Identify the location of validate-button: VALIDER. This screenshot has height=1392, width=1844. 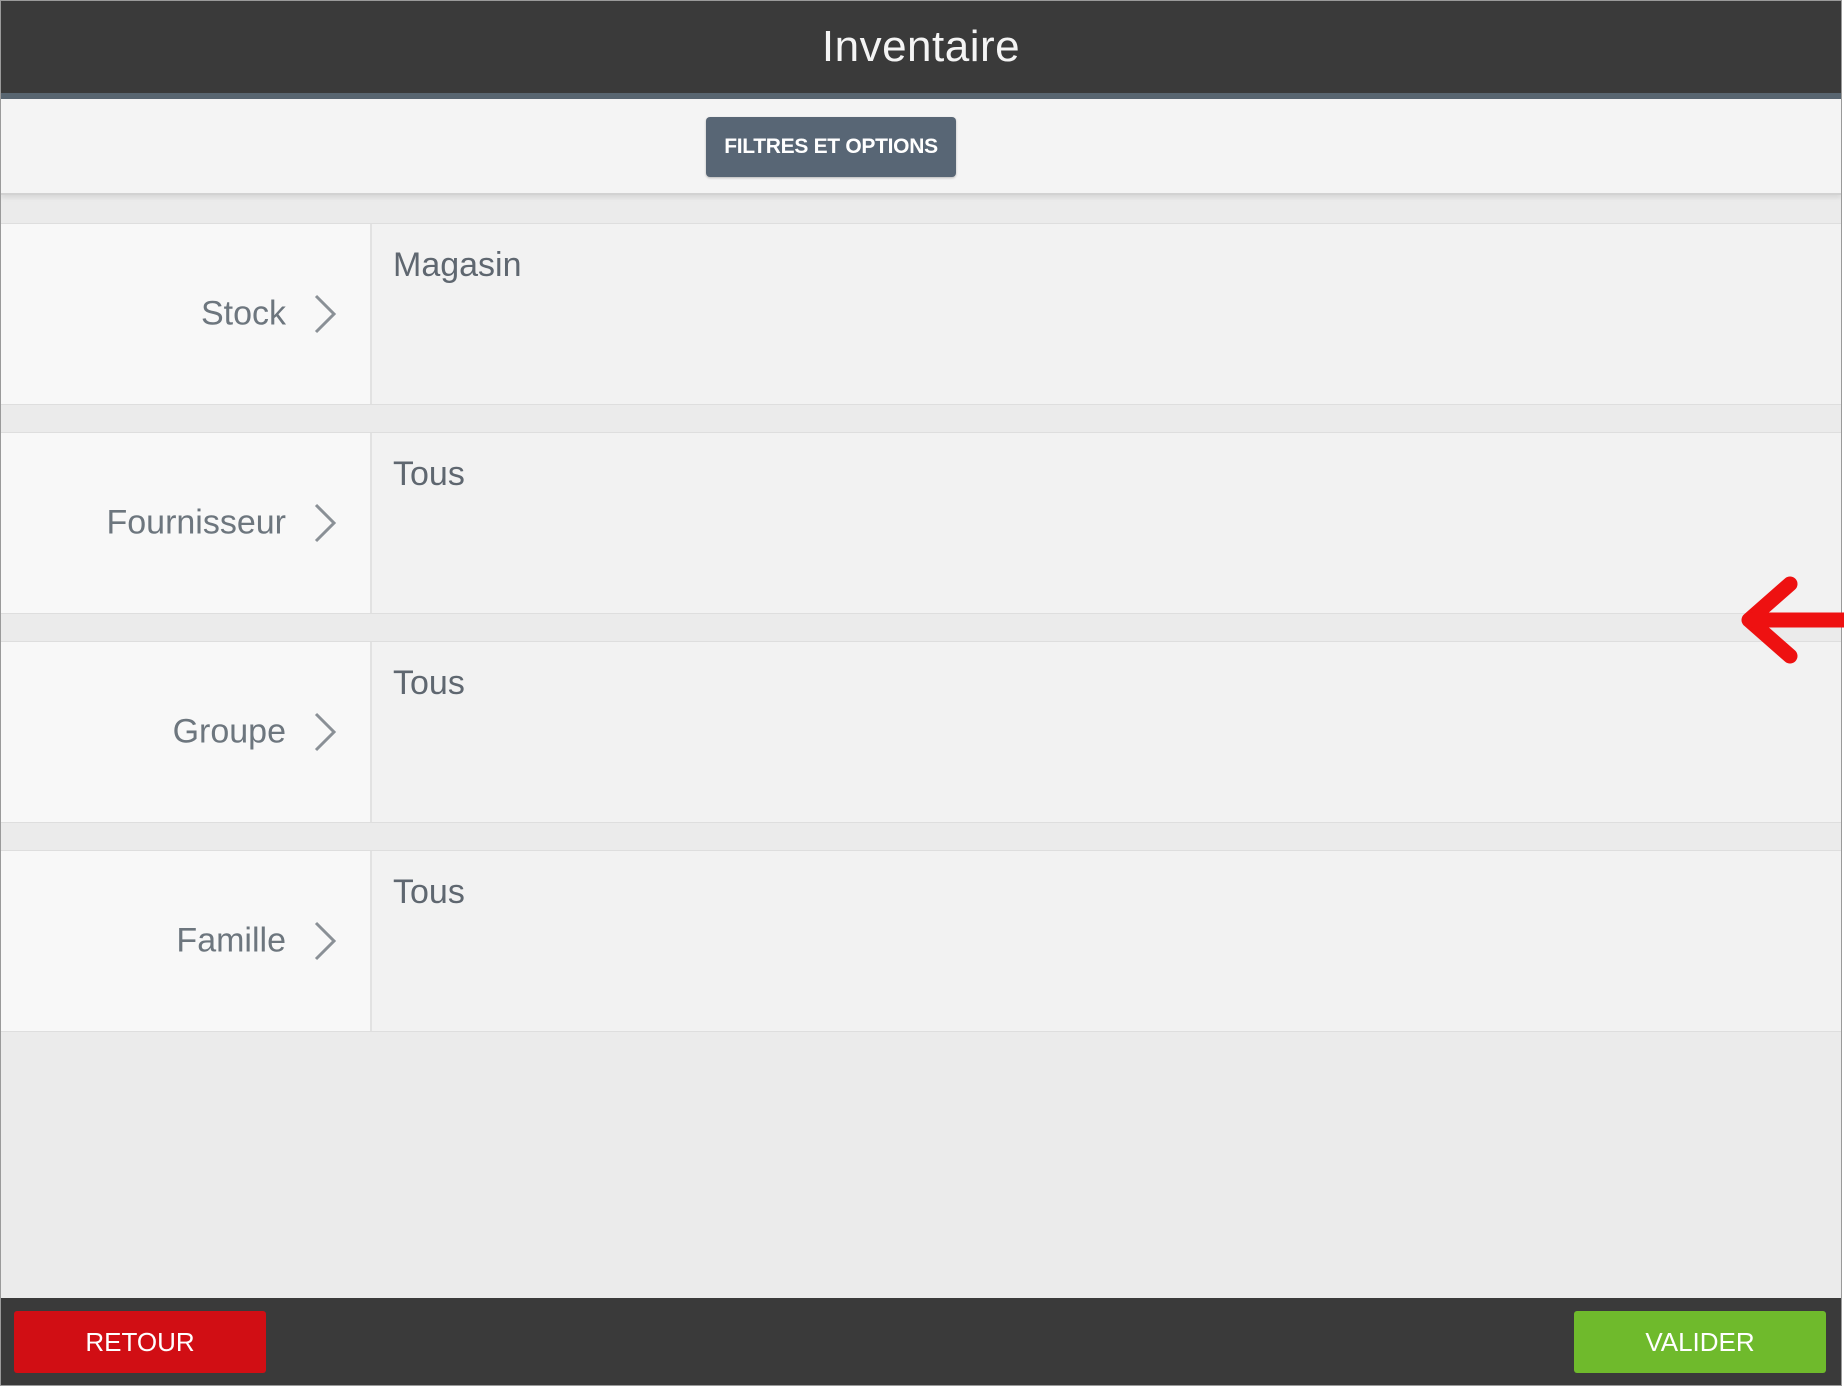
(1700, 1342).